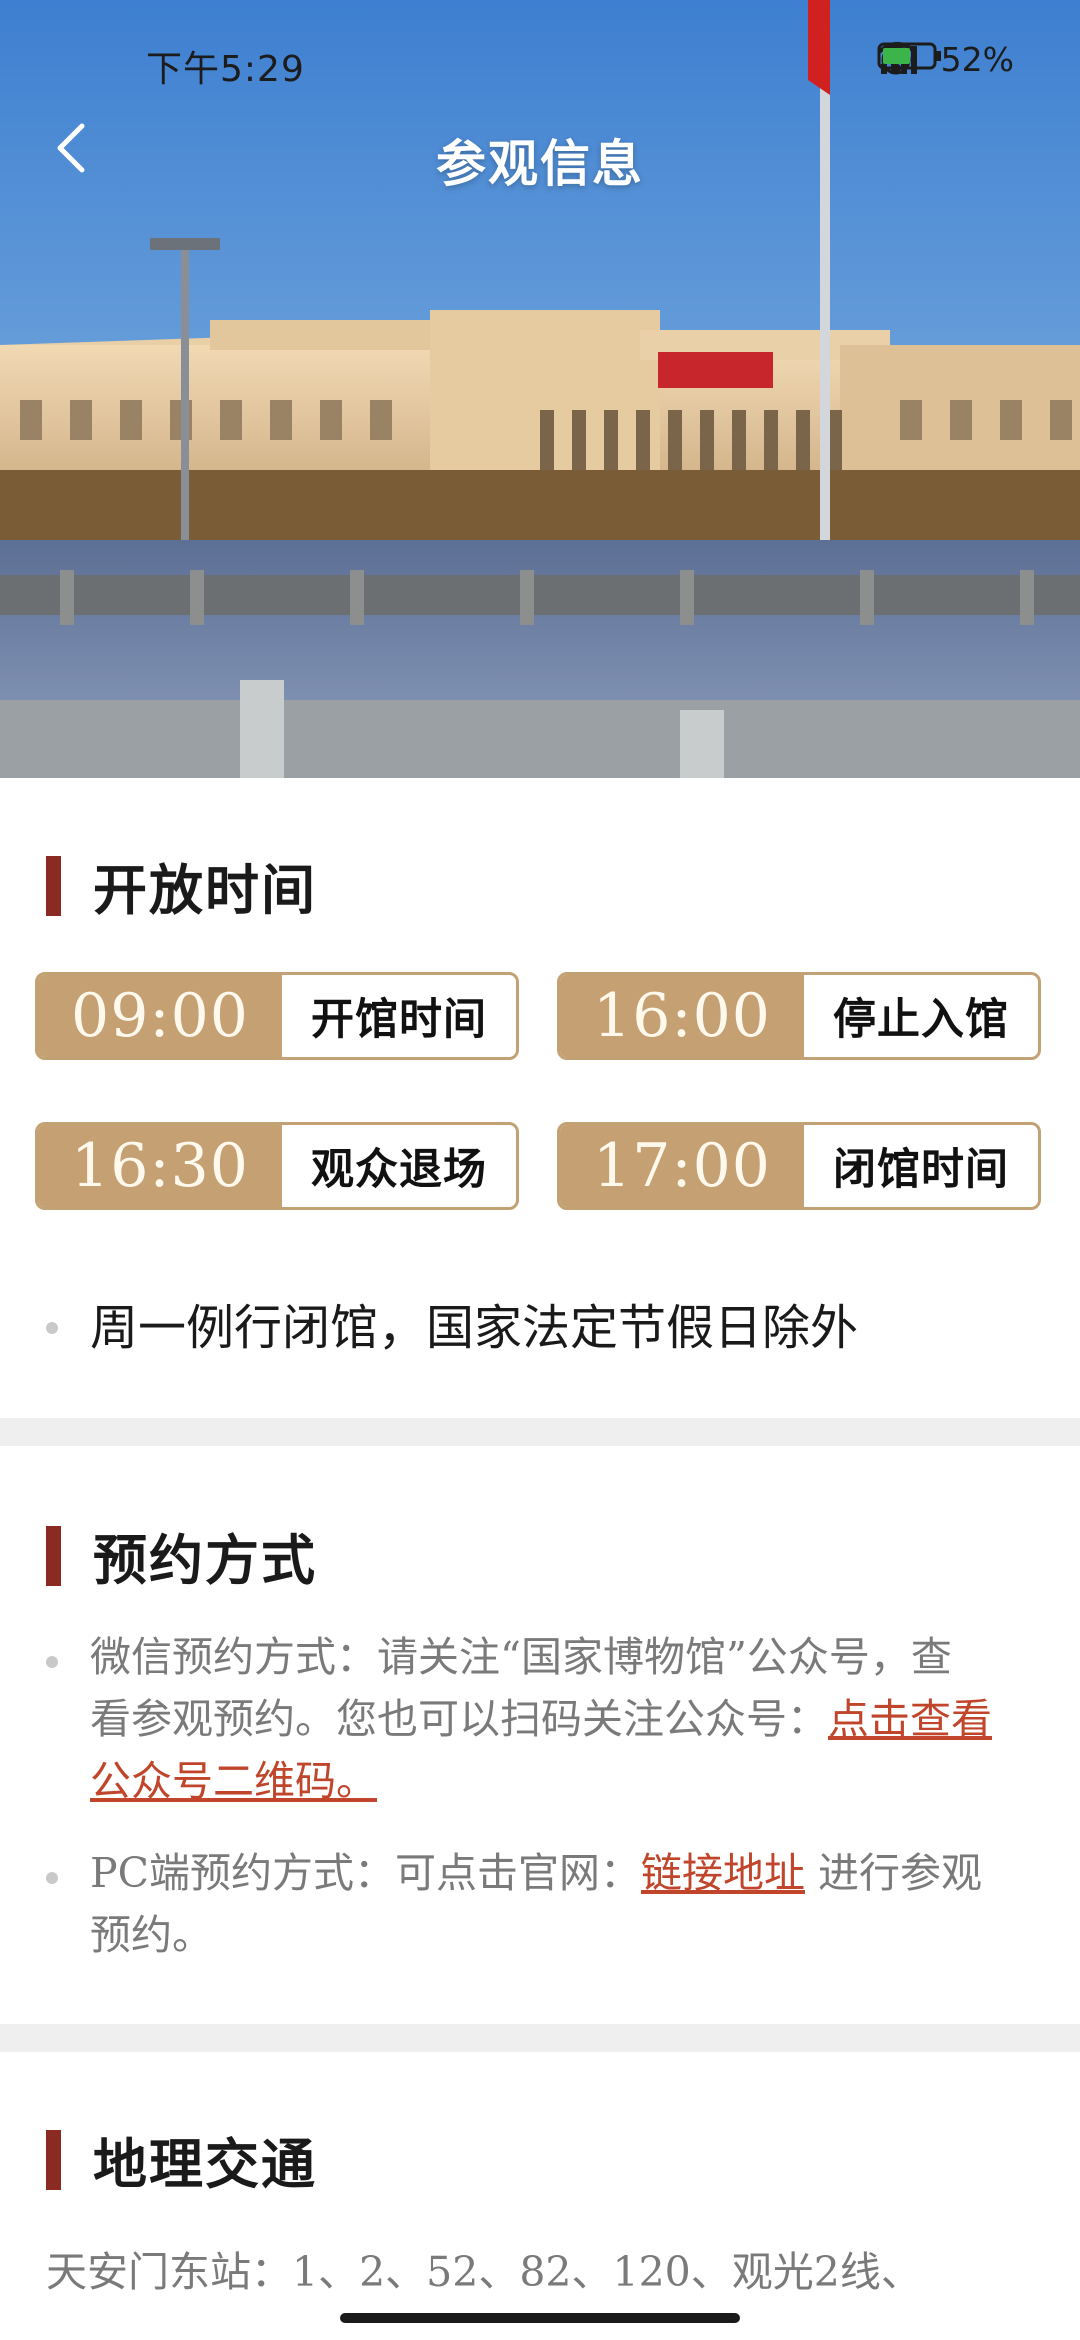 The image size is (1080, 2340). I want to click on qr-code-link-cont: 公众号二维码。, so click(233, 1781).